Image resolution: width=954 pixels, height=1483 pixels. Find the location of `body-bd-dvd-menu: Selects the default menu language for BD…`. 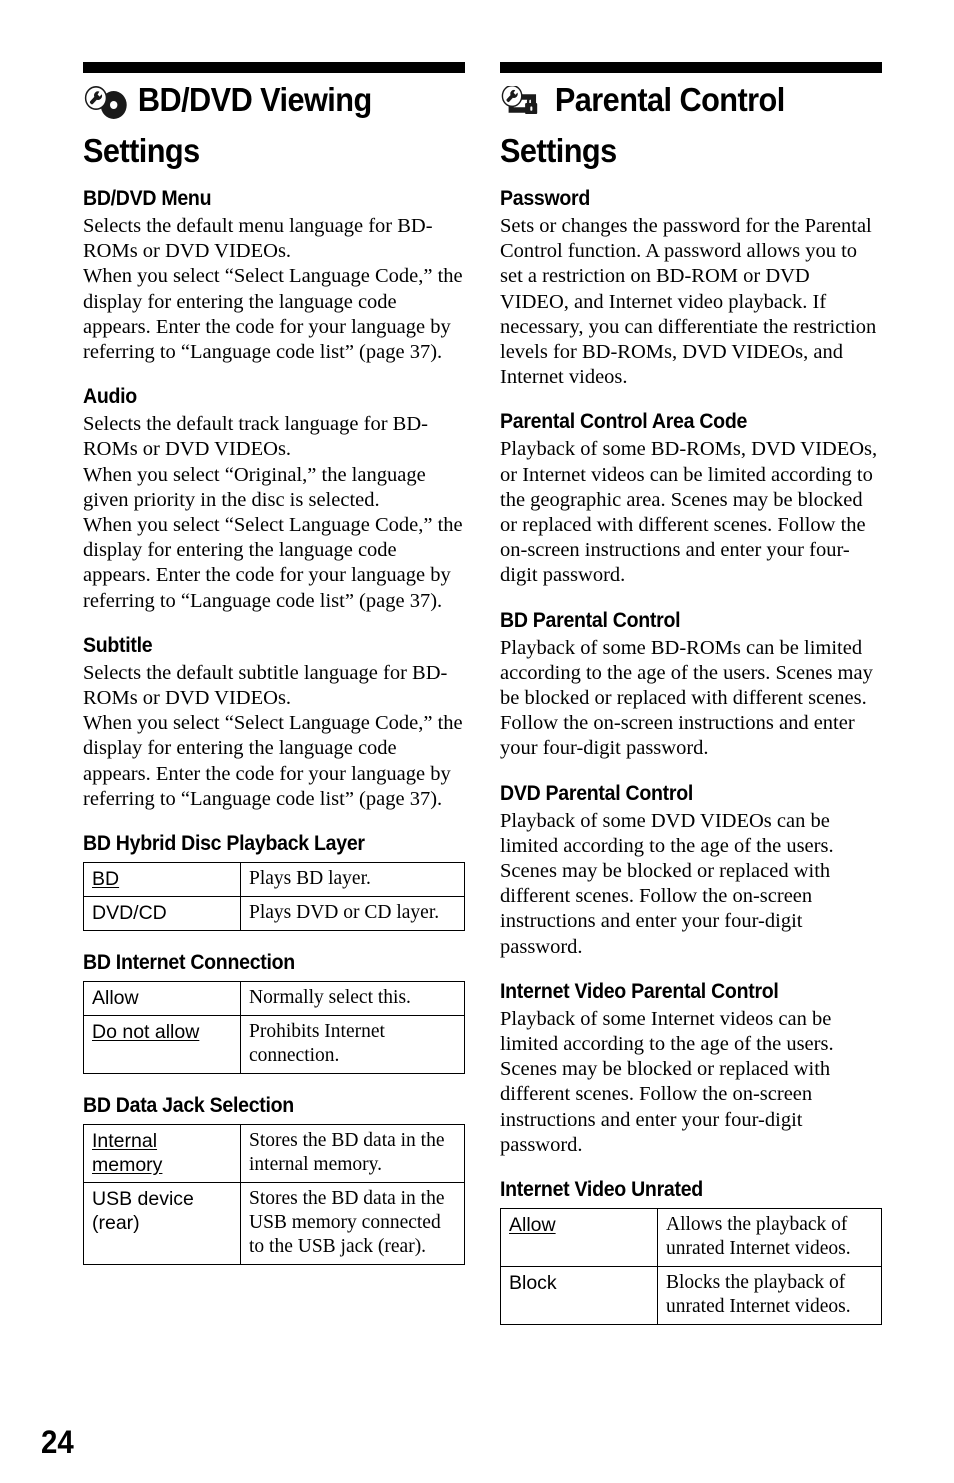

body-bd-dvd-menu: Selects the default menu language for BD… is located at coordinates (273, 289).